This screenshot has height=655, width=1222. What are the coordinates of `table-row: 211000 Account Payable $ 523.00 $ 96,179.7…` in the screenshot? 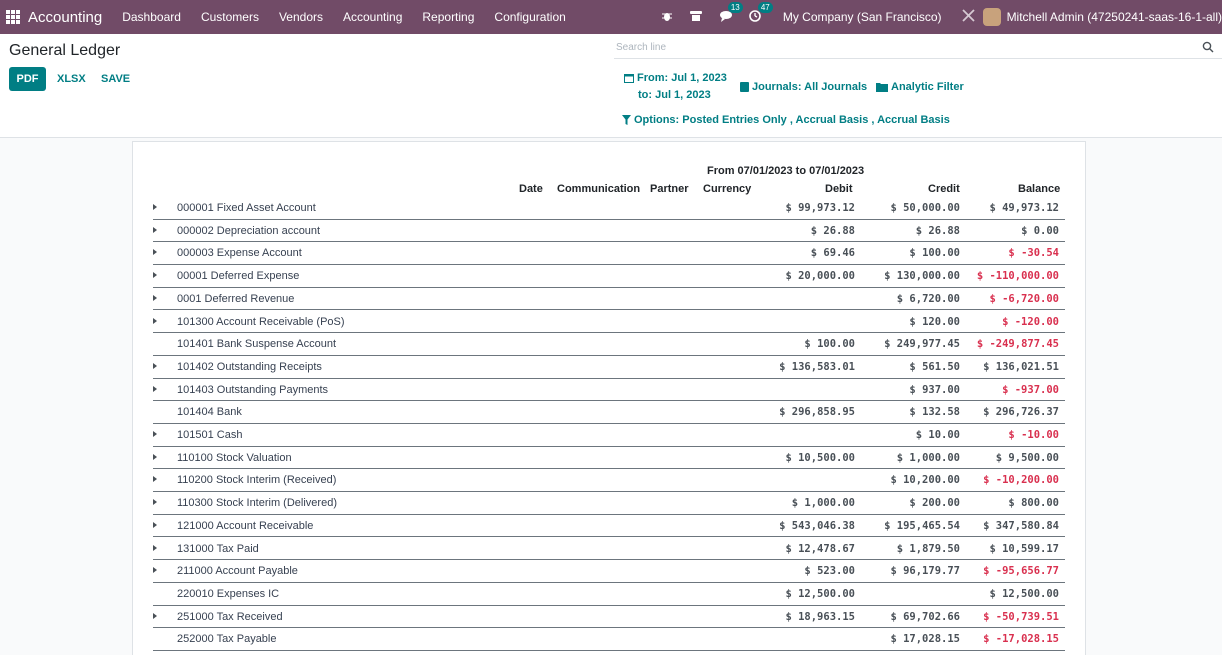 It's located at (609, 571).